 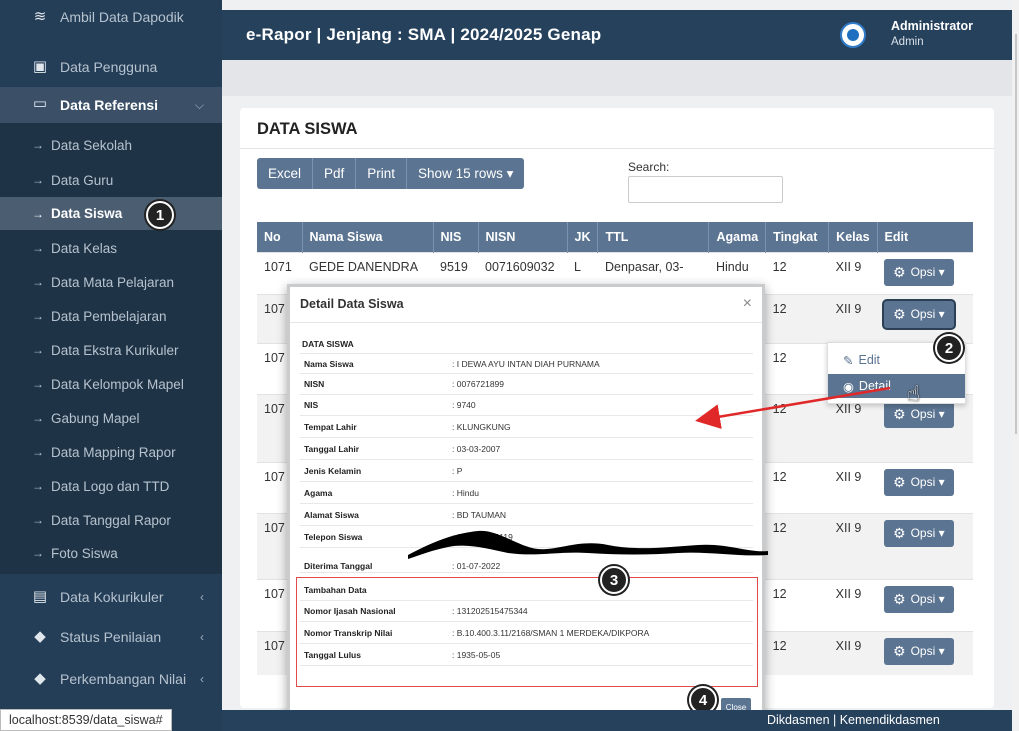 I want to click on column-header: TTL, so click(x=653, y=237).